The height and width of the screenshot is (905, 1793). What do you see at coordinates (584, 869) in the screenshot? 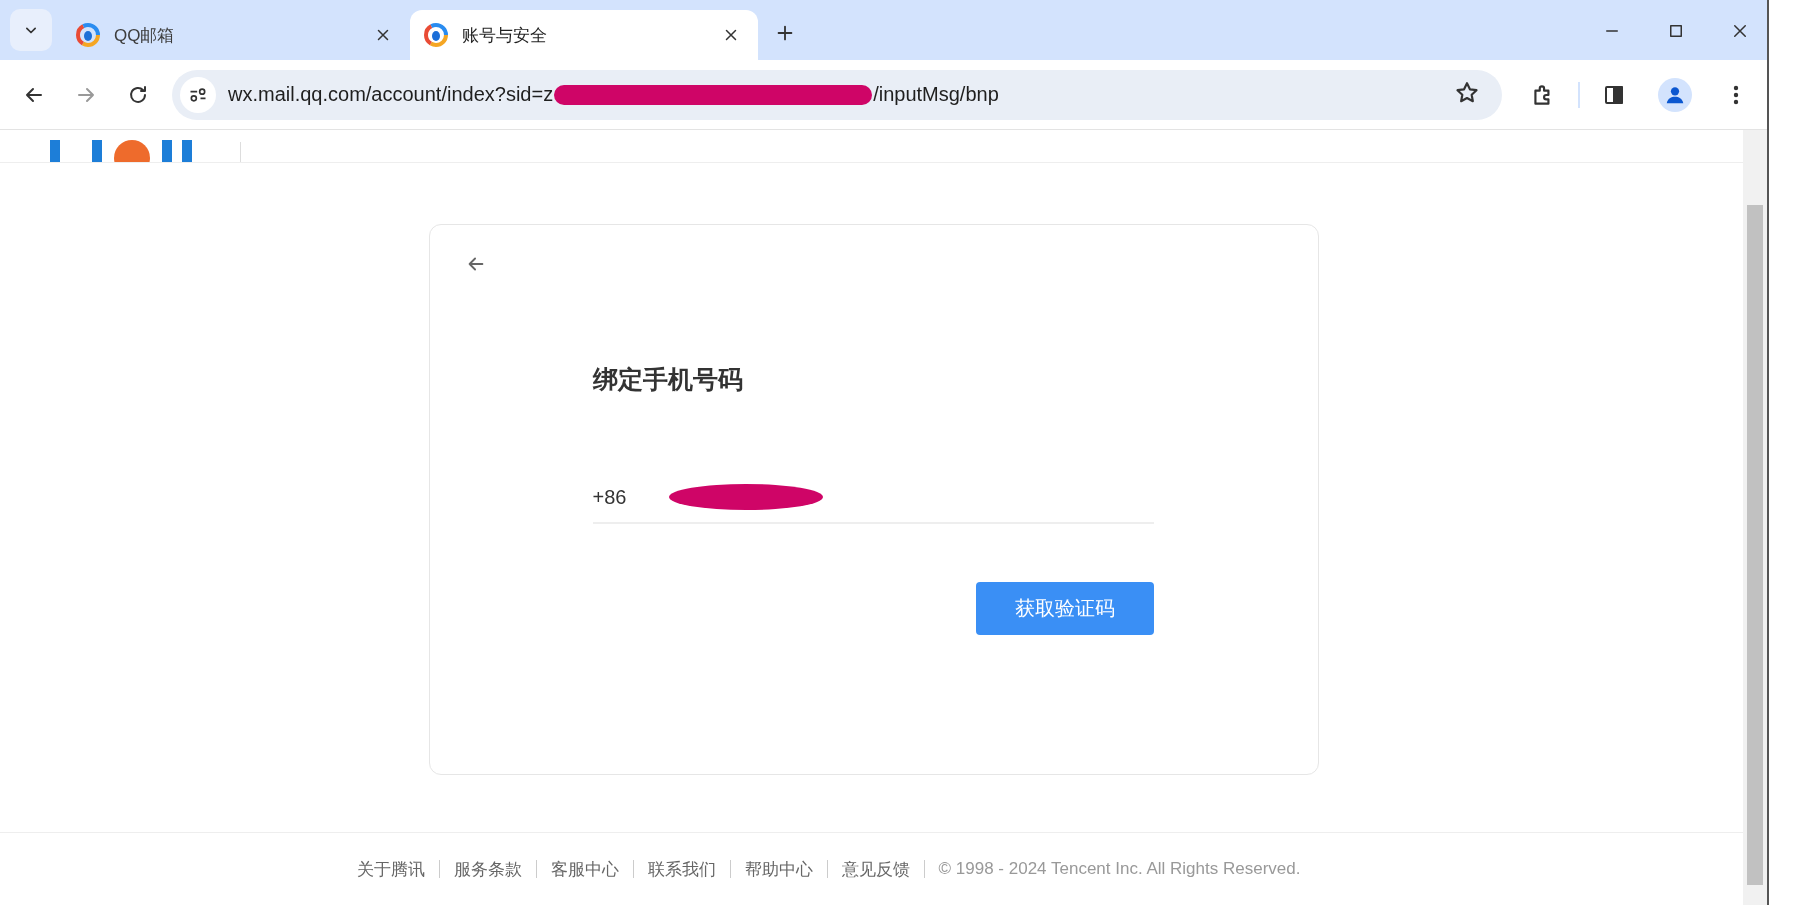
I see `footer-link: 客服中心` at bounding box center [584, 869].